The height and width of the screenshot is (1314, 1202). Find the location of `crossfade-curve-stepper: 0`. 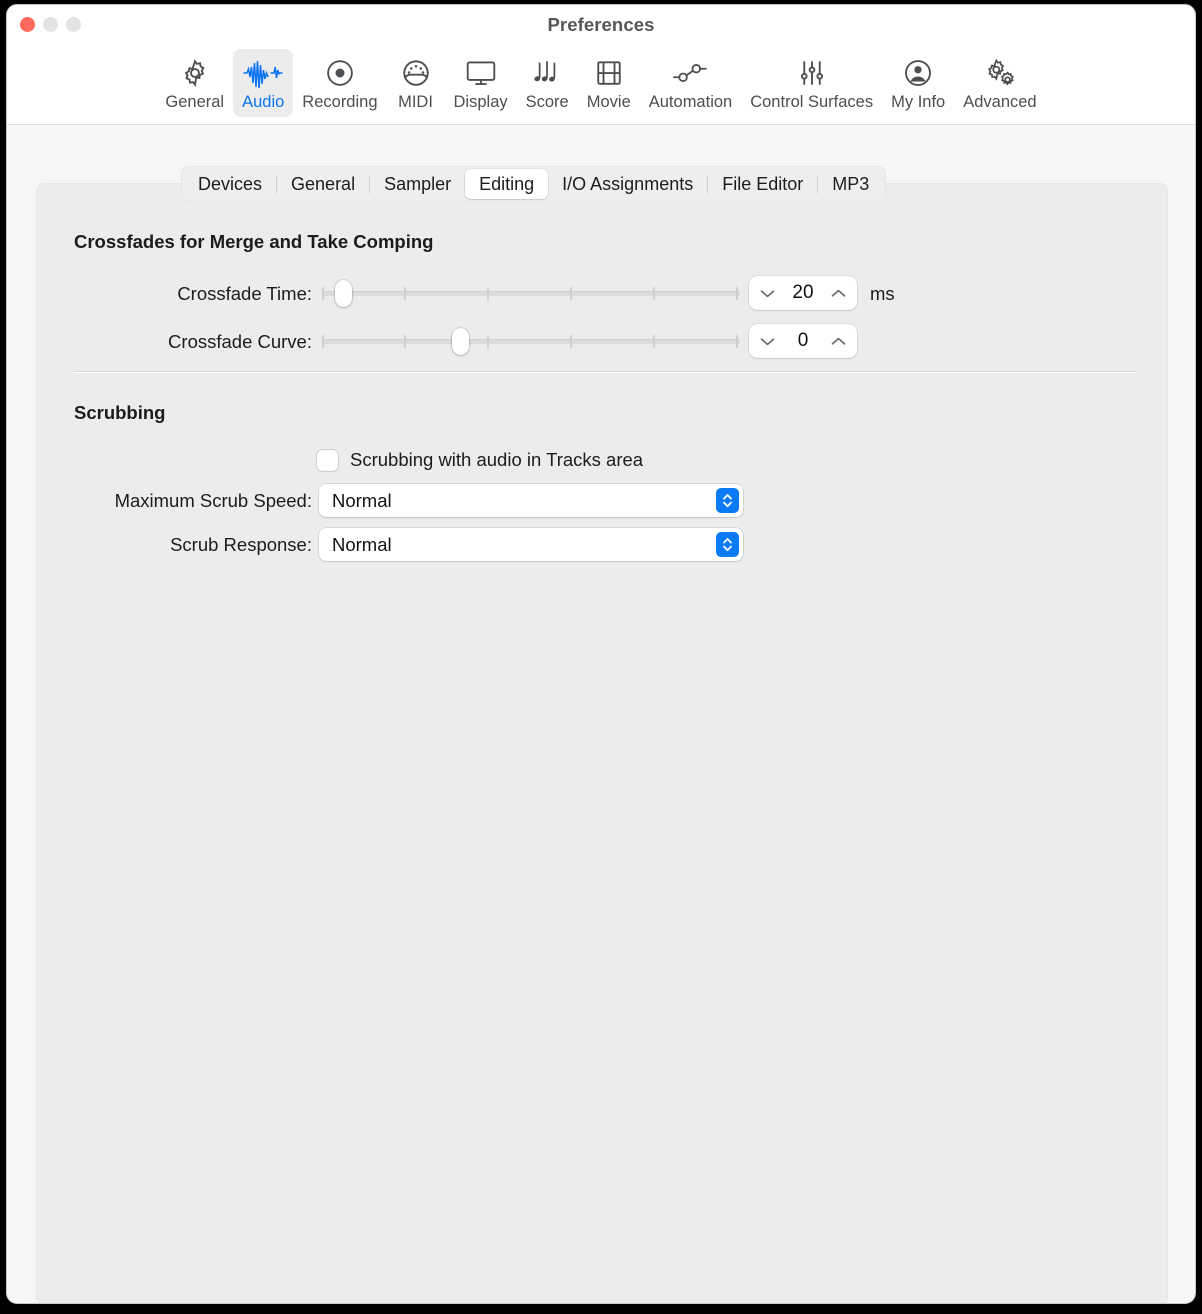

crossfade-curve-stepper: 0 is located at coordinates (803, 341).